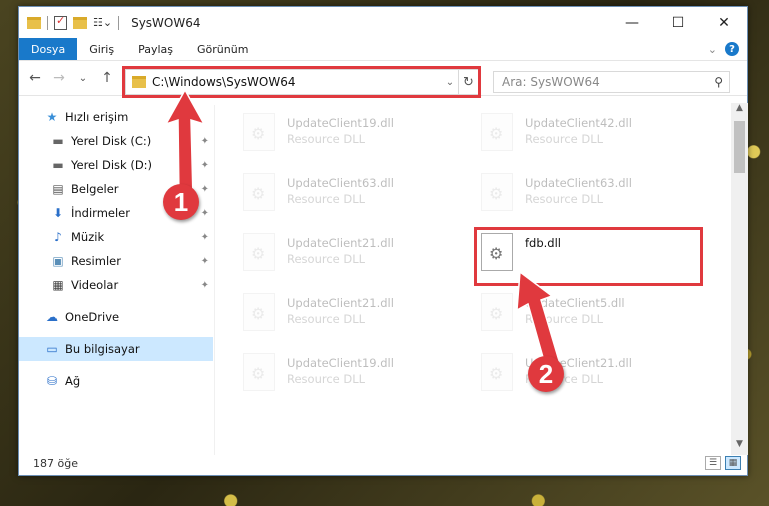 Image resolution: width=769 pixels, height=506 pixels. I want to click on download-icon: ⬇, so click(58, 213).